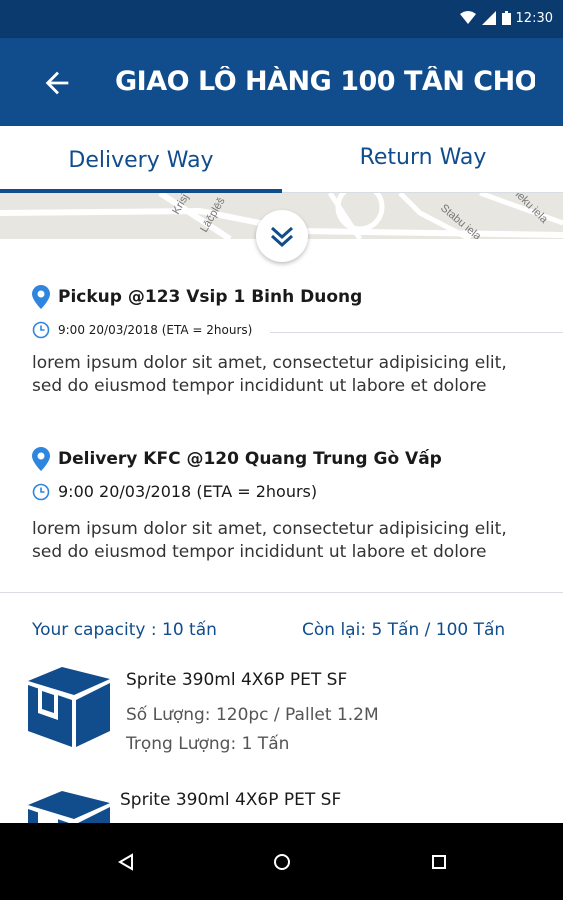  I want to click on status-bar: 12:30, so click(281, 19).